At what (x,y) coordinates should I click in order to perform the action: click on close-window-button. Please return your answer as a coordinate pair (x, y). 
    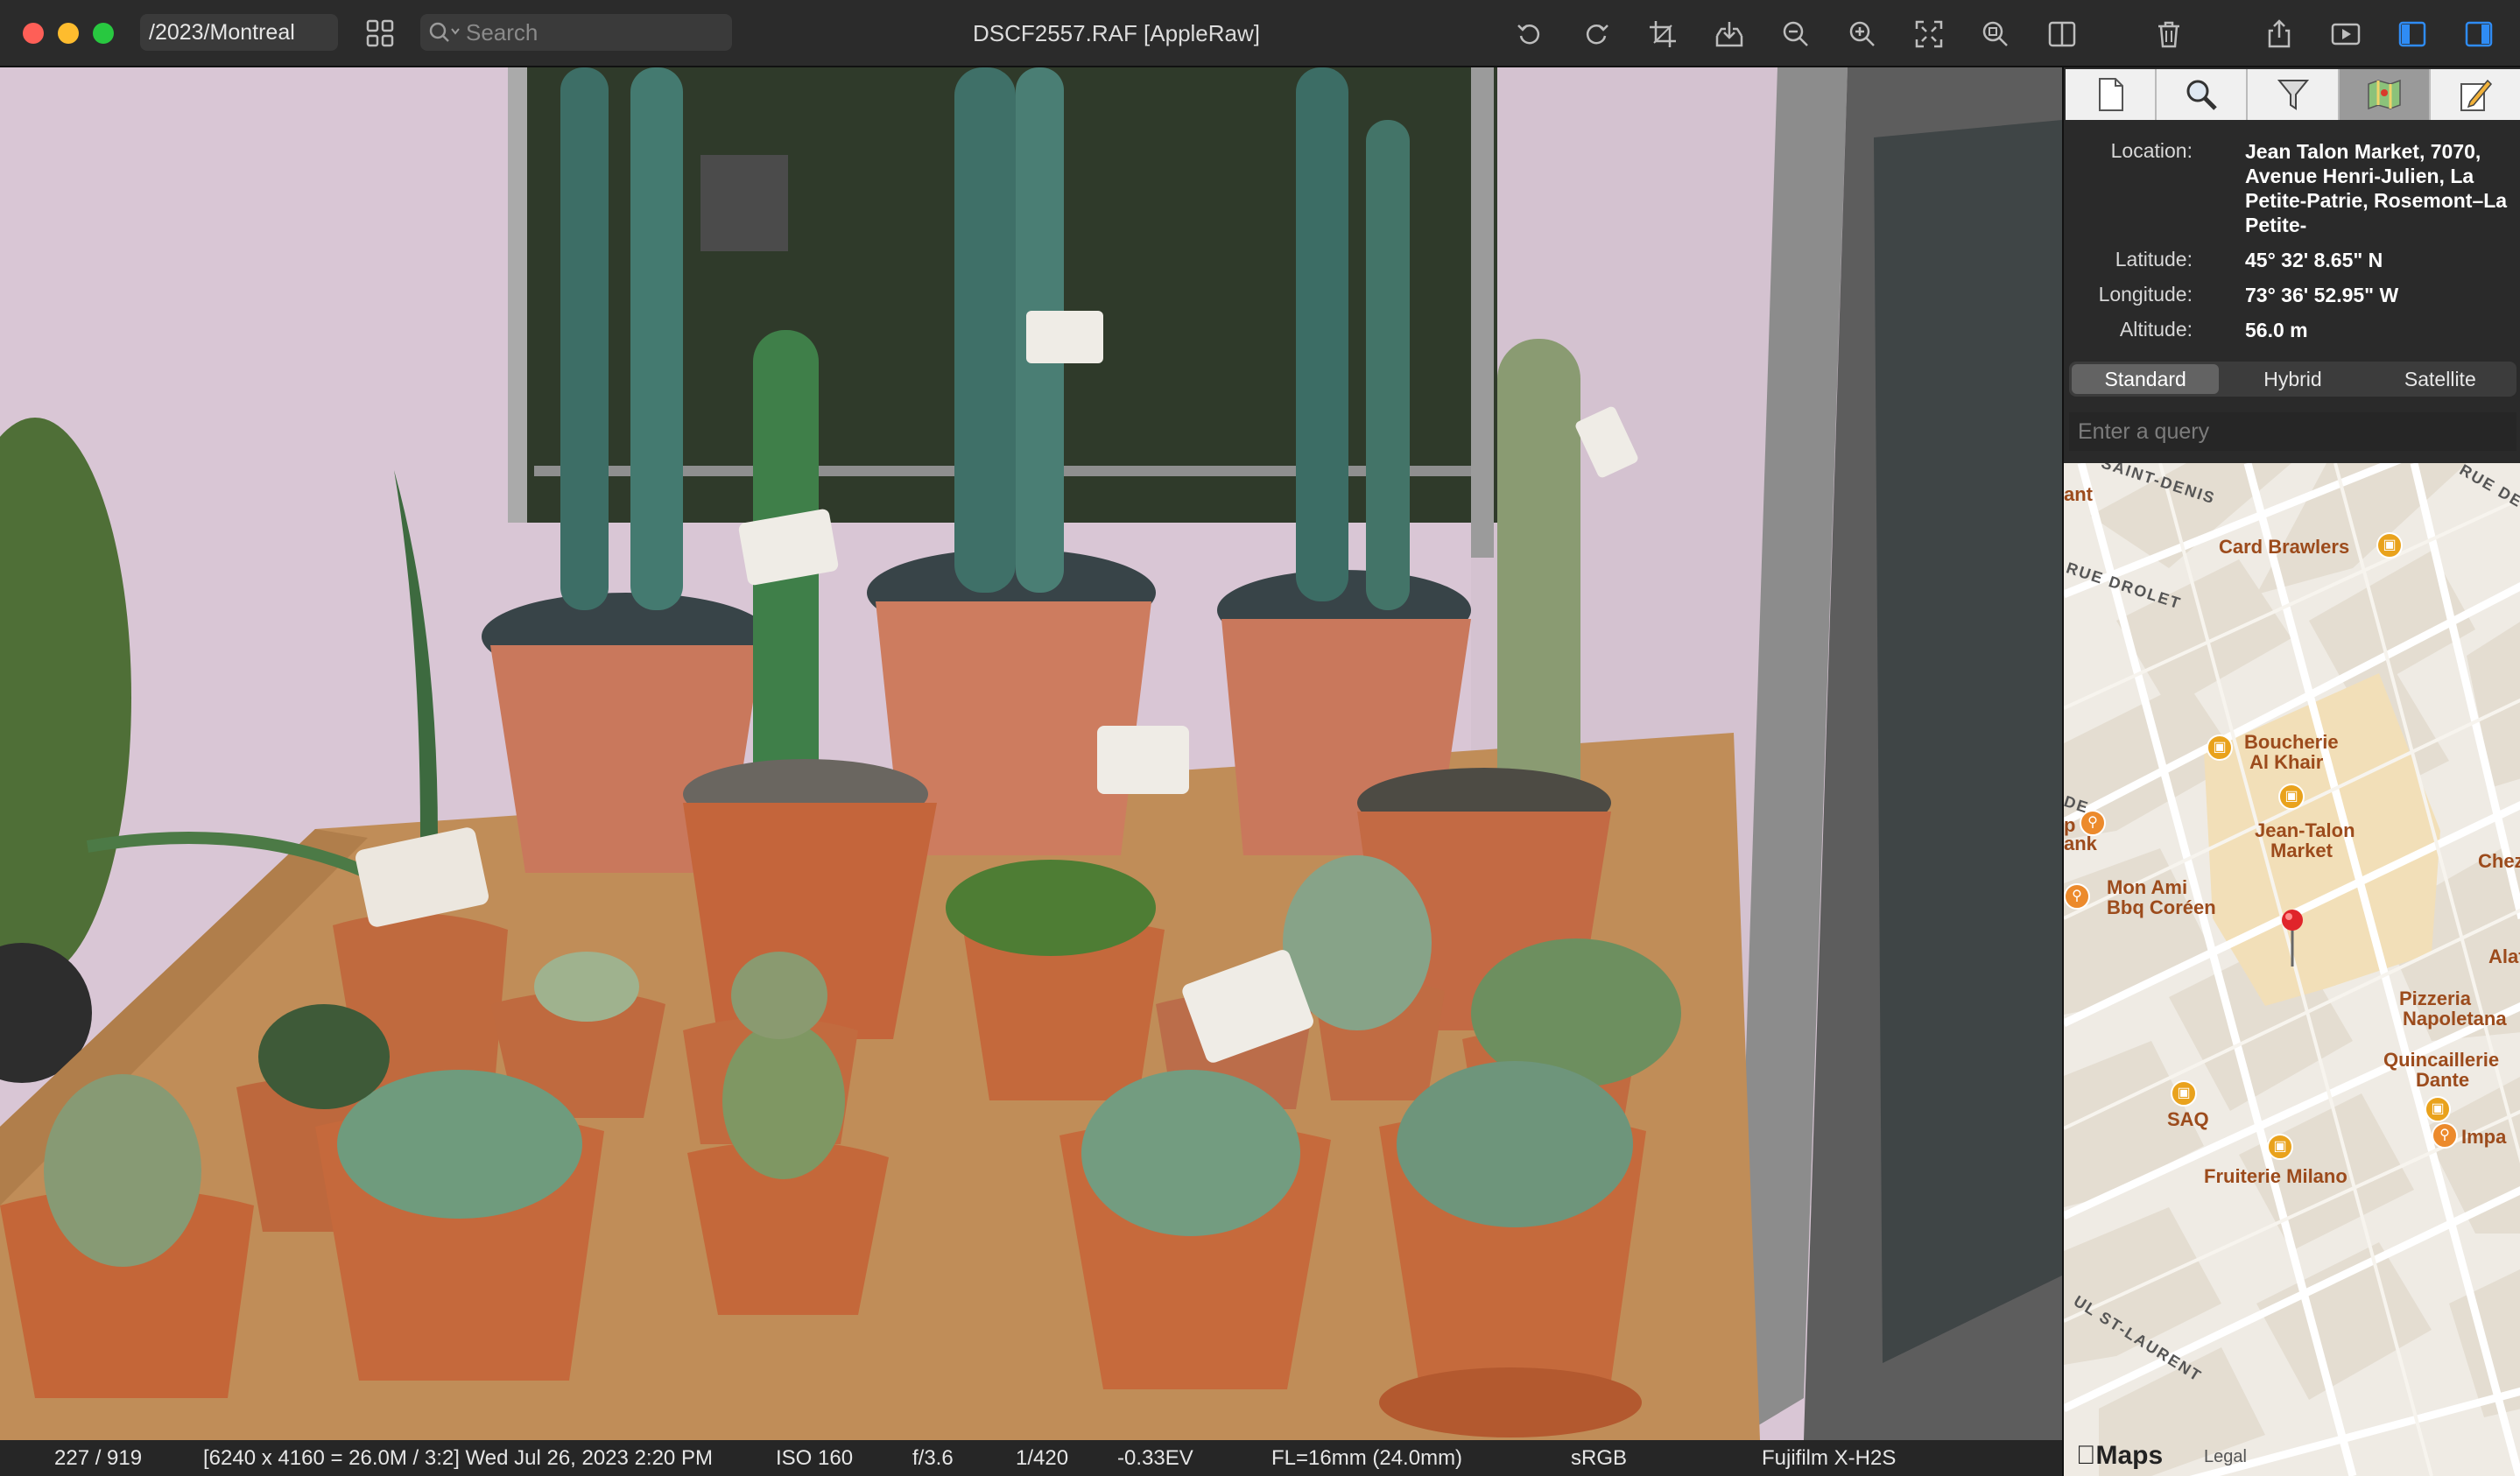
    Looking at the image, I should click on (33, 33).